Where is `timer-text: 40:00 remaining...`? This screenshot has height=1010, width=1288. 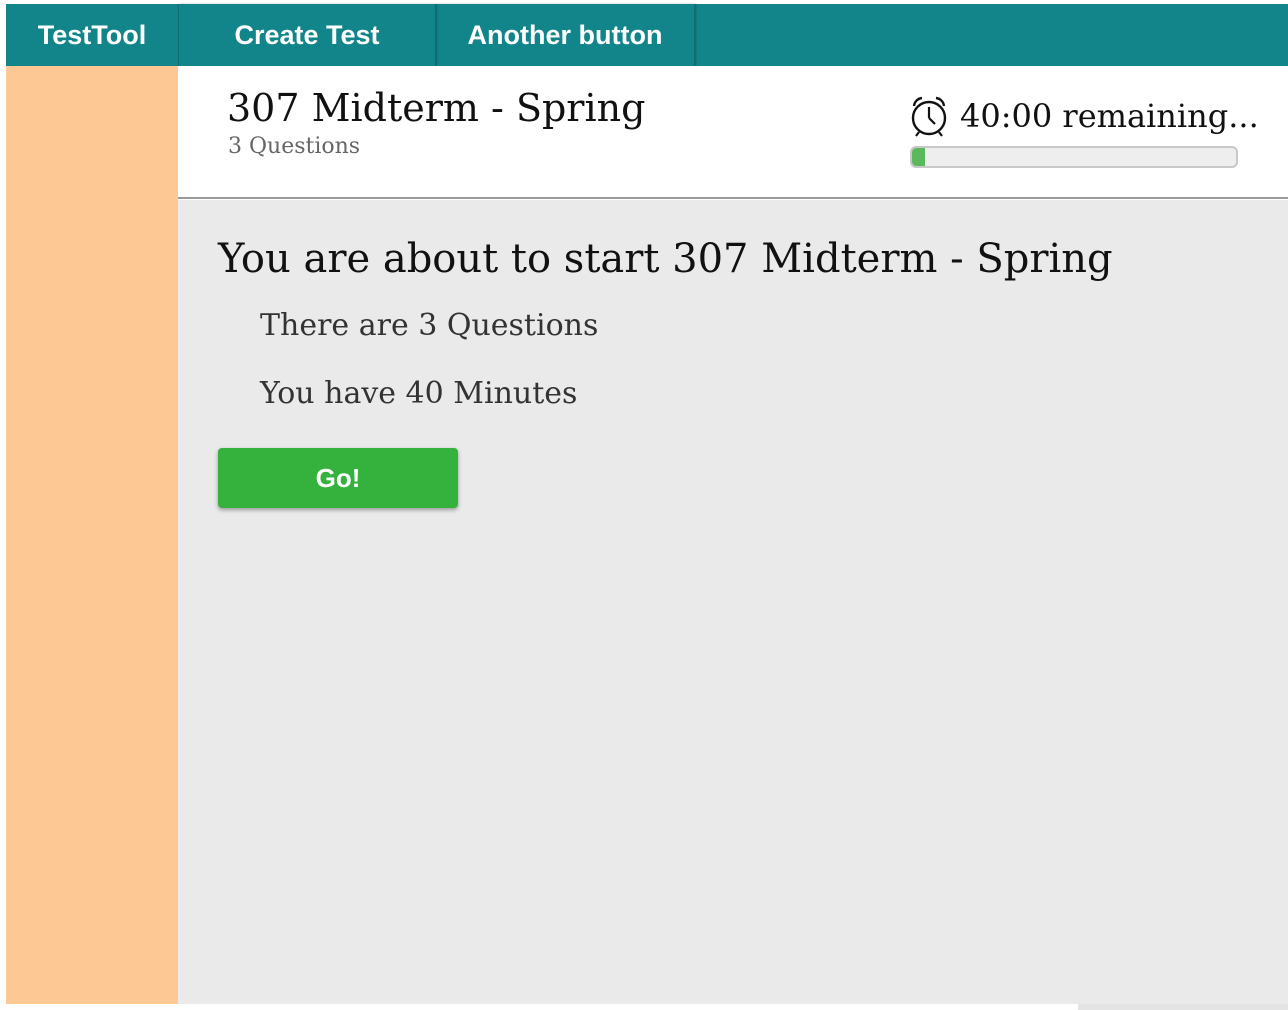
timer-text: 40:00 remaining... is located at coordinates (1109, 116).